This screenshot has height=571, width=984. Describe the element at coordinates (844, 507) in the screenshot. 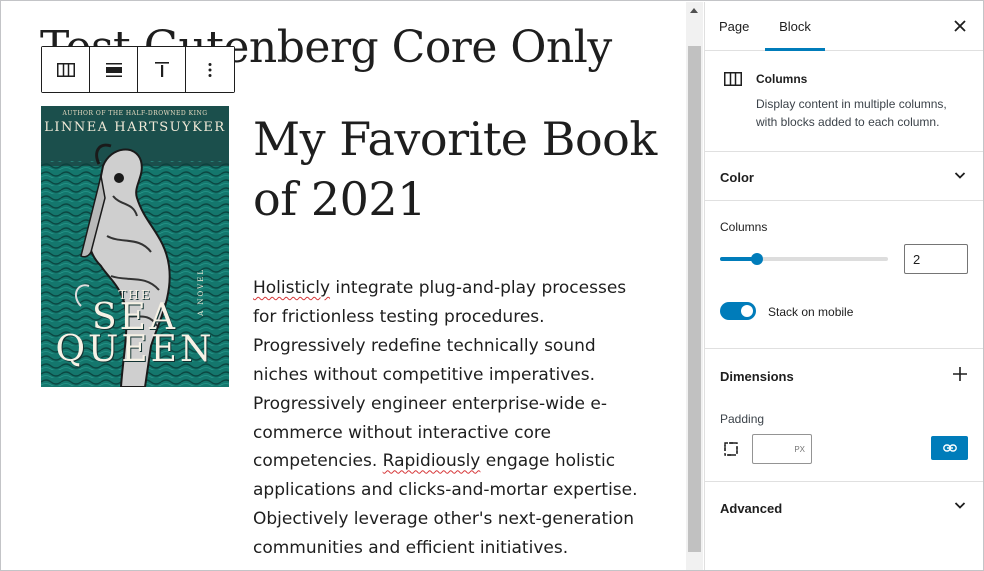

I see `advanced-panel-toggle: Advanced` at that location.